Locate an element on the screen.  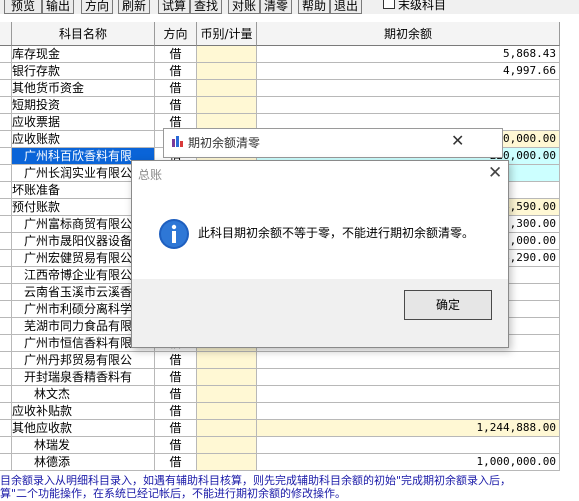
account-name-cell: 其他货币资金 is located at coordinates (83, 88).